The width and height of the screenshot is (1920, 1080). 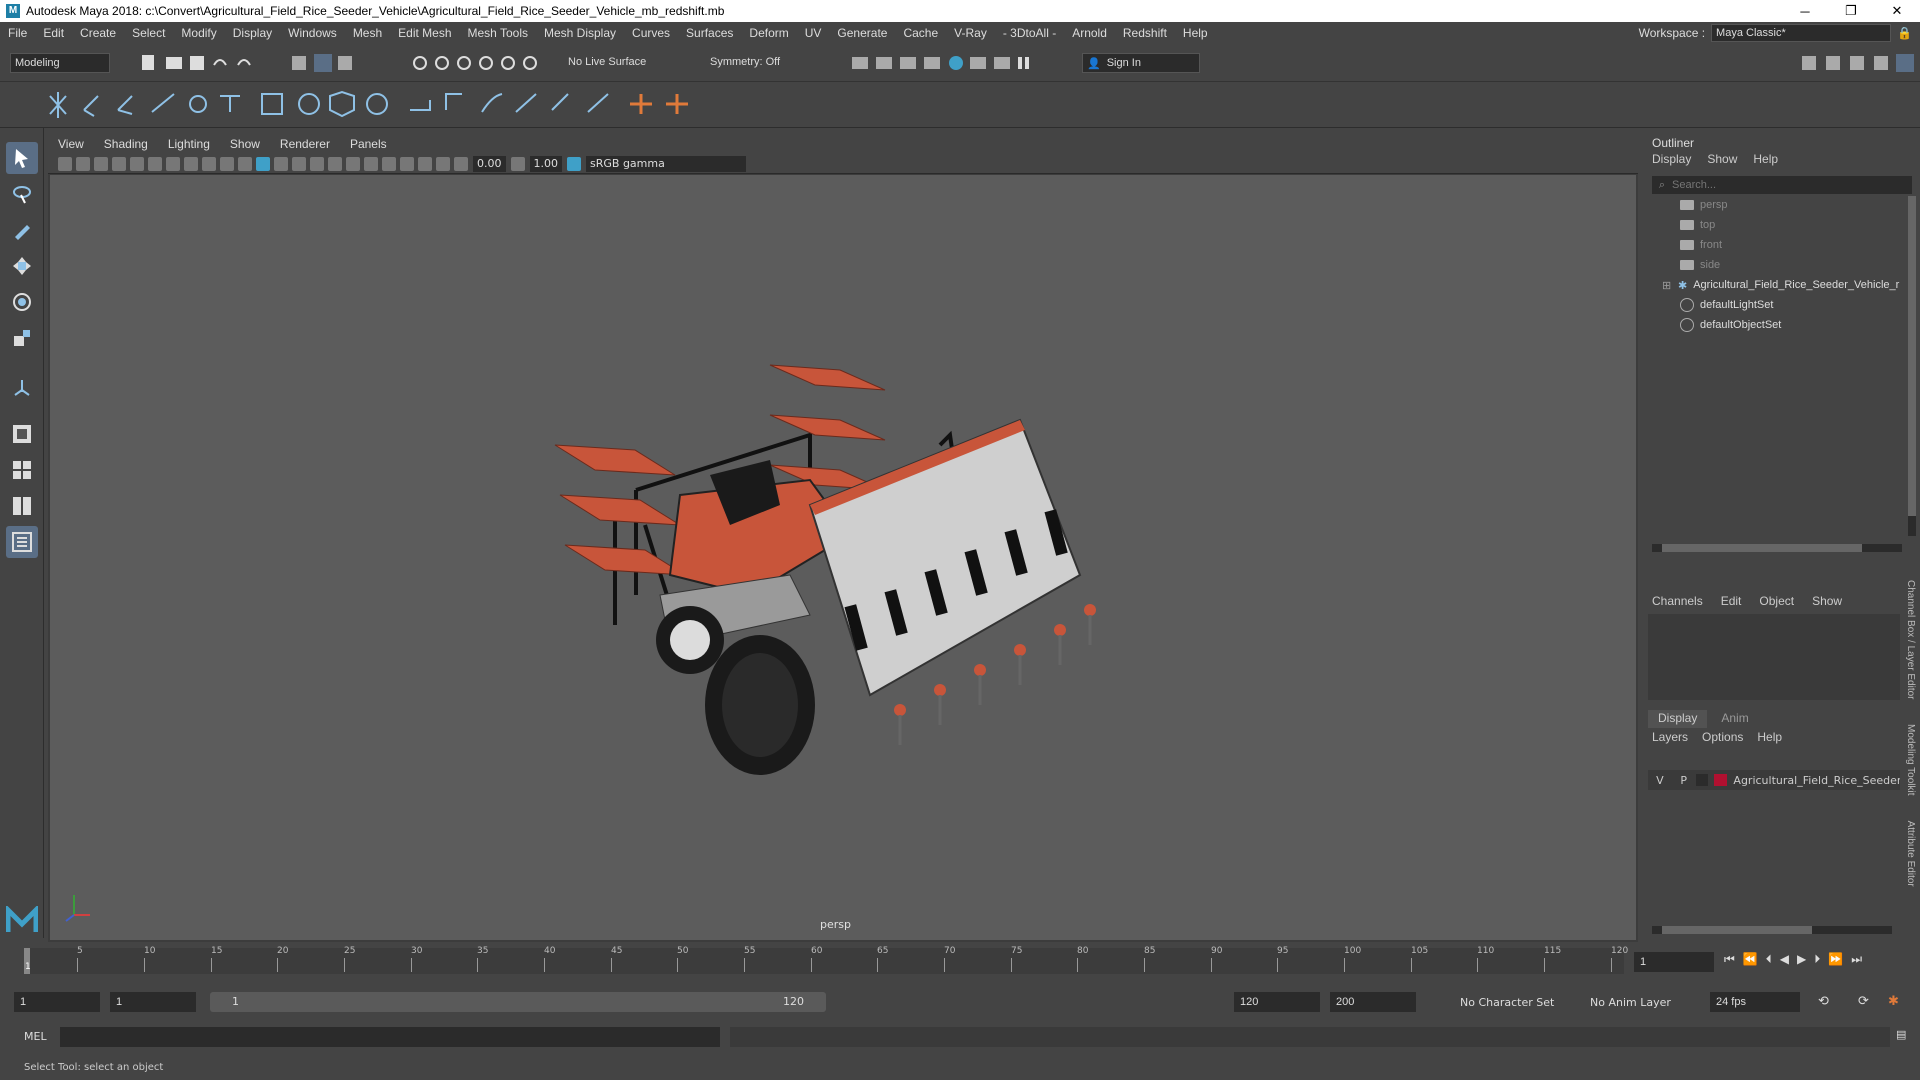 I want to click on playback-end-field: 120, so click(x=1277, y=1002).